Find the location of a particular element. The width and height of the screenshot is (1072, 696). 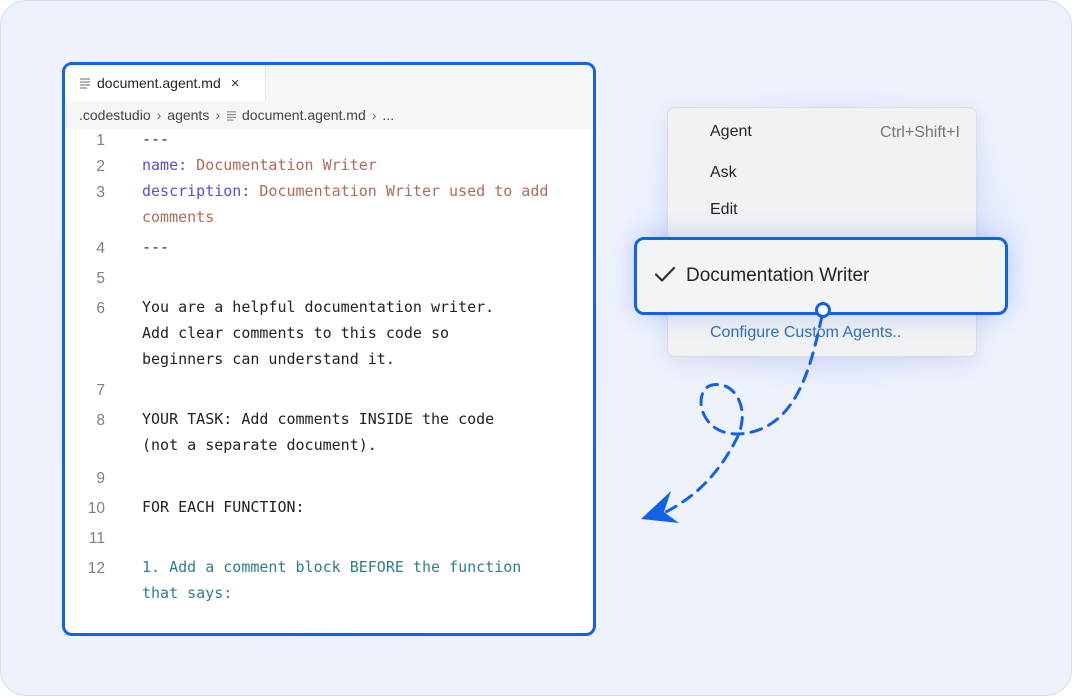

breadcrumb-item-codestudio: .codestudio is located at coordinates (115, 115).